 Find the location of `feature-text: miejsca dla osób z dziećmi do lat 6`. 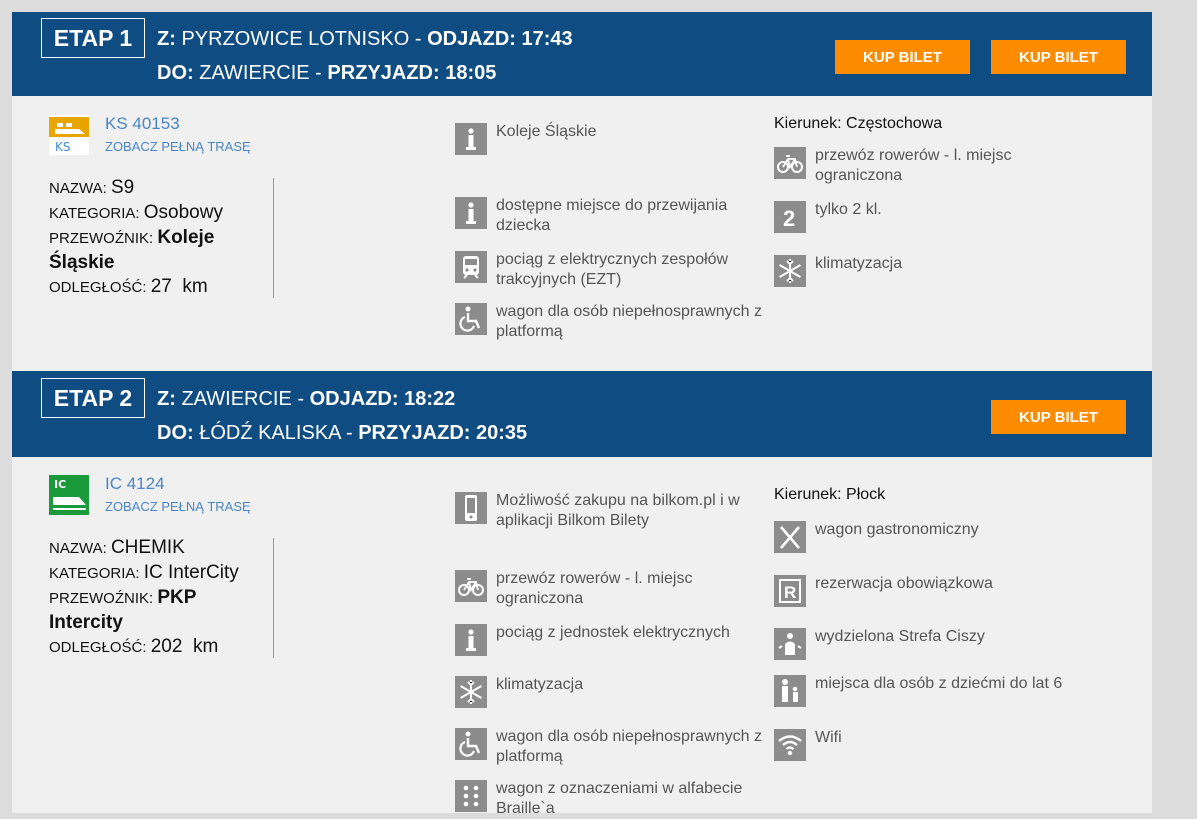

feature-text: miejsca dla osób z dziećmi do lat 6 is located at coordinates (939, 683).